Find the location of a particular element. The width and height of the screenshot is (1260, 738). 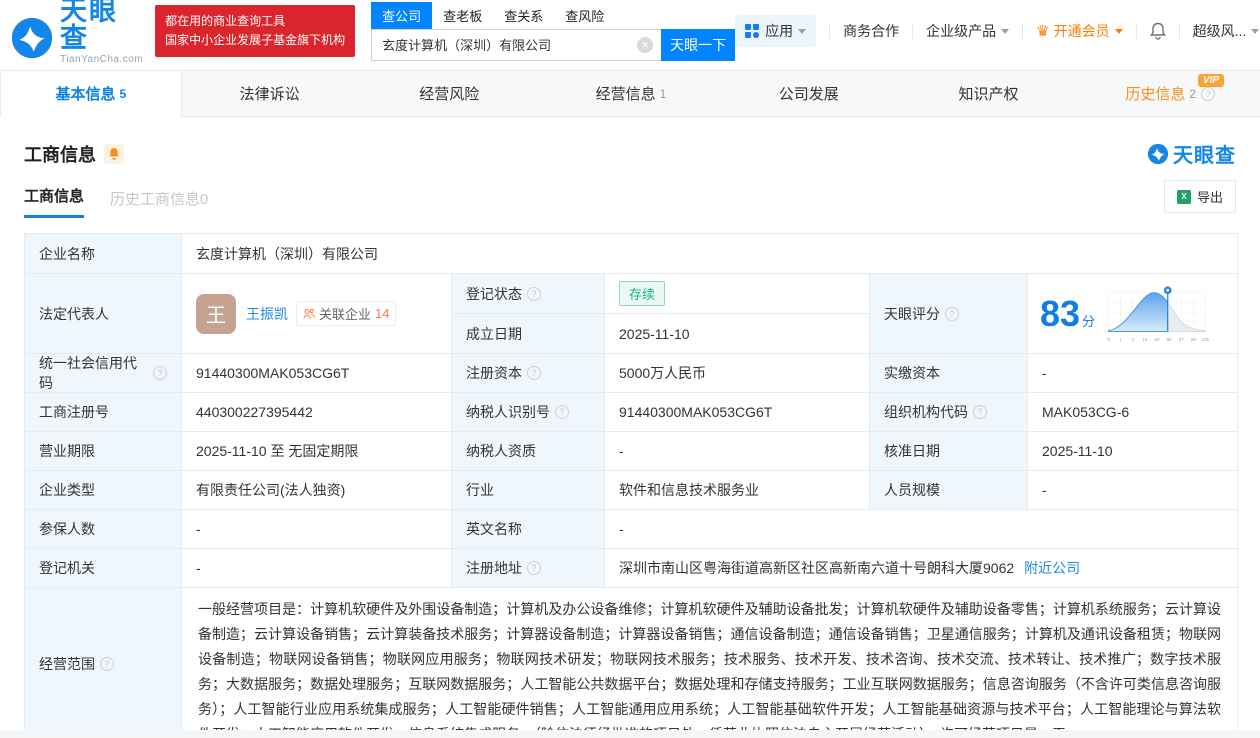

apps-grid-icon is located at coordinates (752, 31).